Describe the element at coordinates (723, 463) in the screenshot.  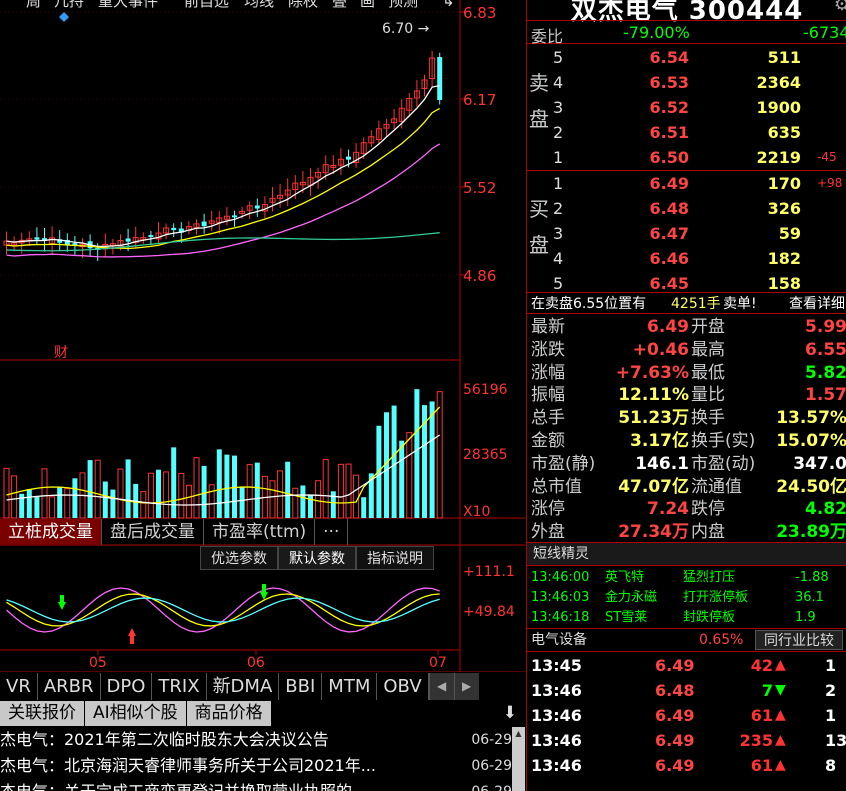
I see `quote-label: 市盈(动)` at that location.